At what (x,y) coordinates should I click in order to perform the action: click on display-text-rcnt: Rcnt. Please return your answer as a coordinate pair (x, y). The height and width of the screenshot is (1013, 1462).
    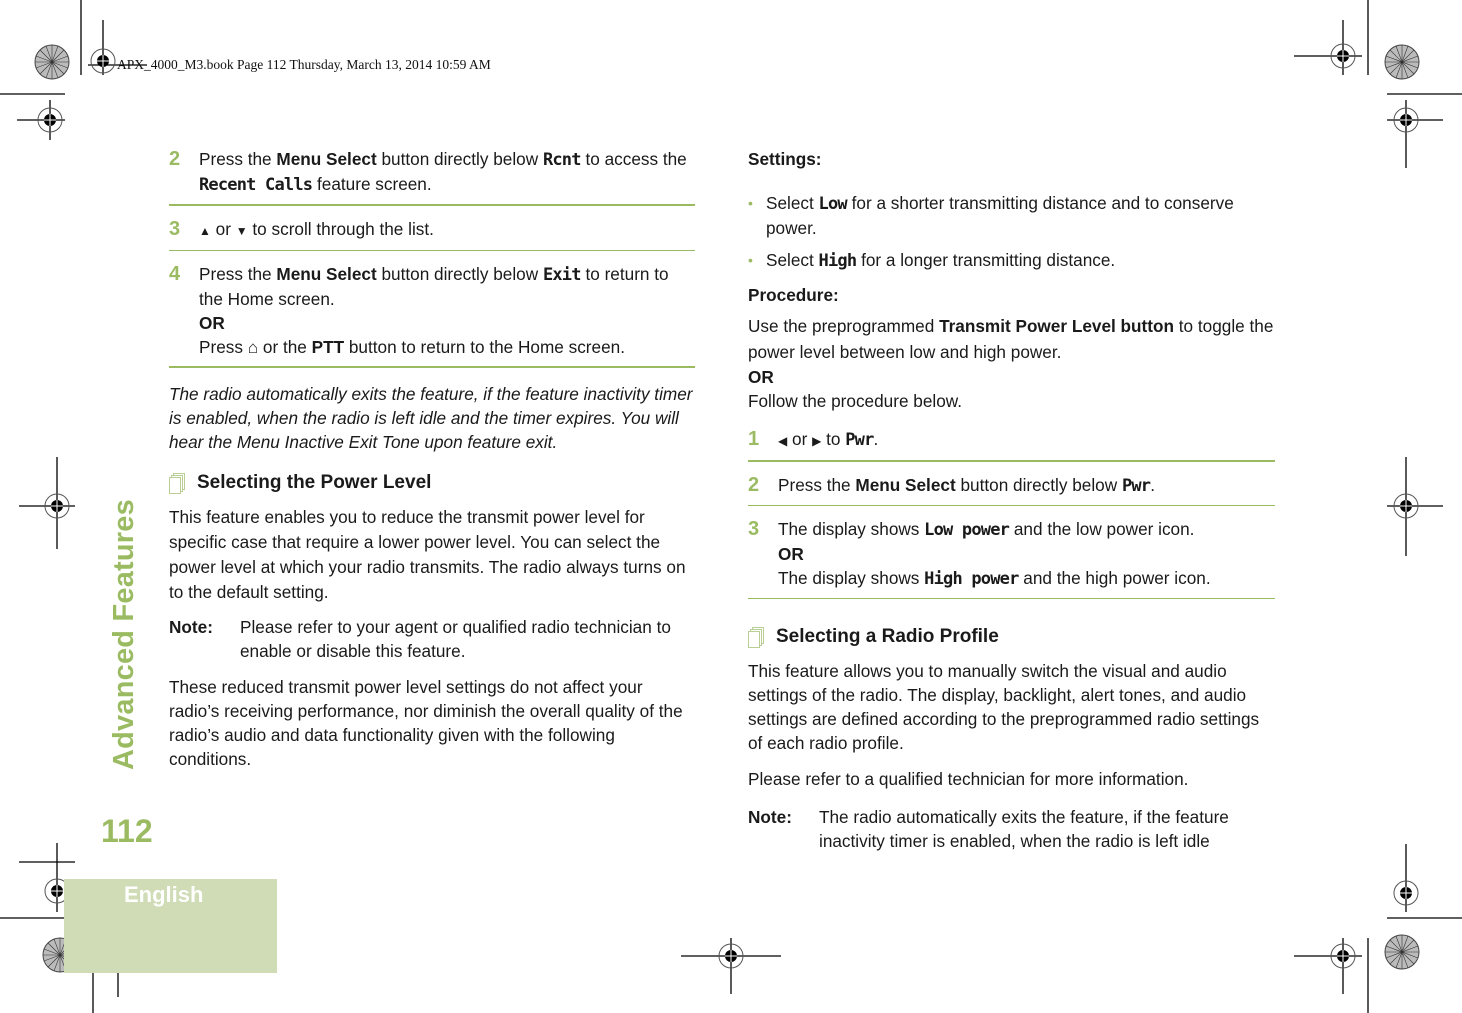
    Looking at the image, I should click on (562, 160).